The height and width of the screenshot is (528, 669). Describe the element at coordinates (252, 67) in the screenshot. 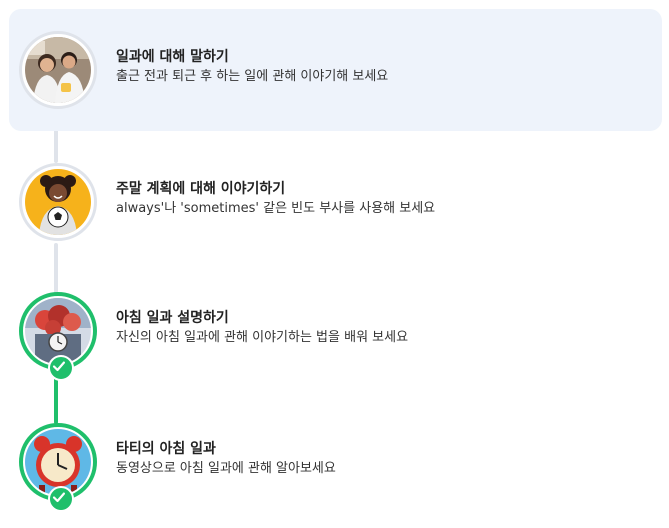

I see `lesson-text: 일과에 대해 말하기 출근 전과 퇴근 후 하는 일에 관해 이야기해 보세요` at that location.